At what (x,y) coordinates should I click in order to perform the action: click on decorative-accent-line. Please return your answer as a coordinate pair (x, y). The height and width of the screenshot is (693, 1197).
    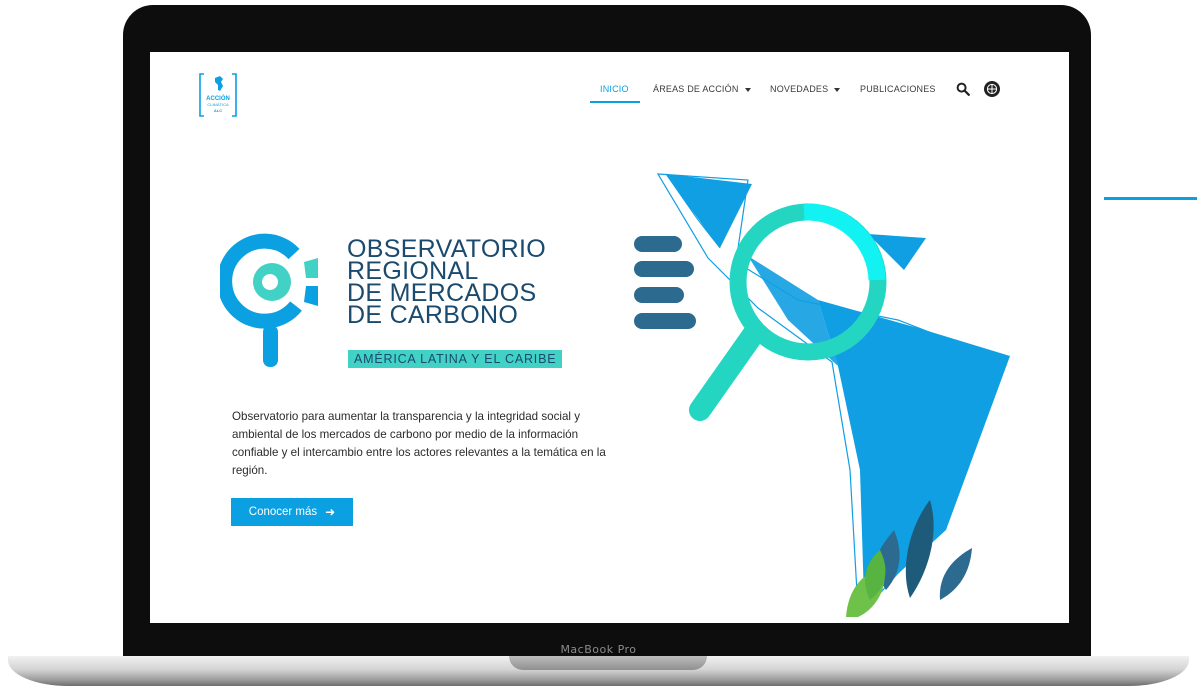
    Looking at the image, I should click on (1150, 198).